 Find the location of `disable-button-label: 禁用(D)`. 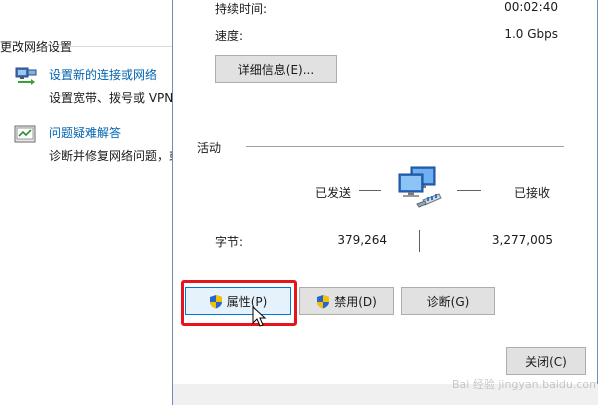

disable-button-label: 禁用(D) is located at coordinates (355, 301).